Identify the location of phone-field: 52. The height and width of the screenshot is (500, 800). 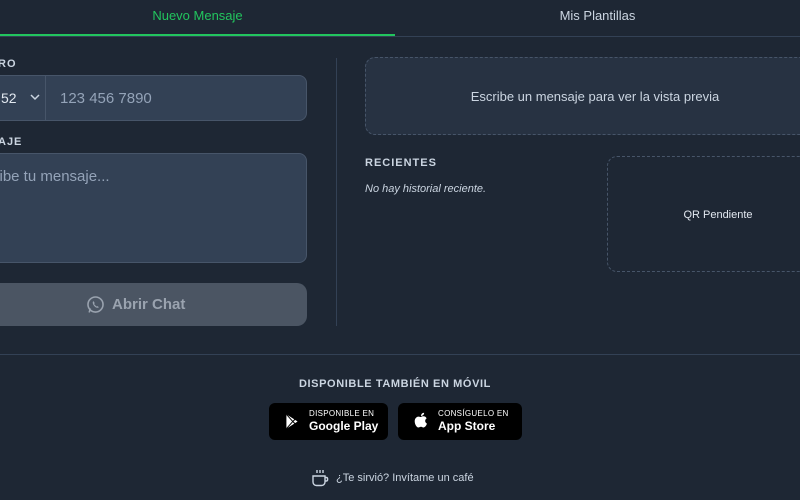
(153, 98).